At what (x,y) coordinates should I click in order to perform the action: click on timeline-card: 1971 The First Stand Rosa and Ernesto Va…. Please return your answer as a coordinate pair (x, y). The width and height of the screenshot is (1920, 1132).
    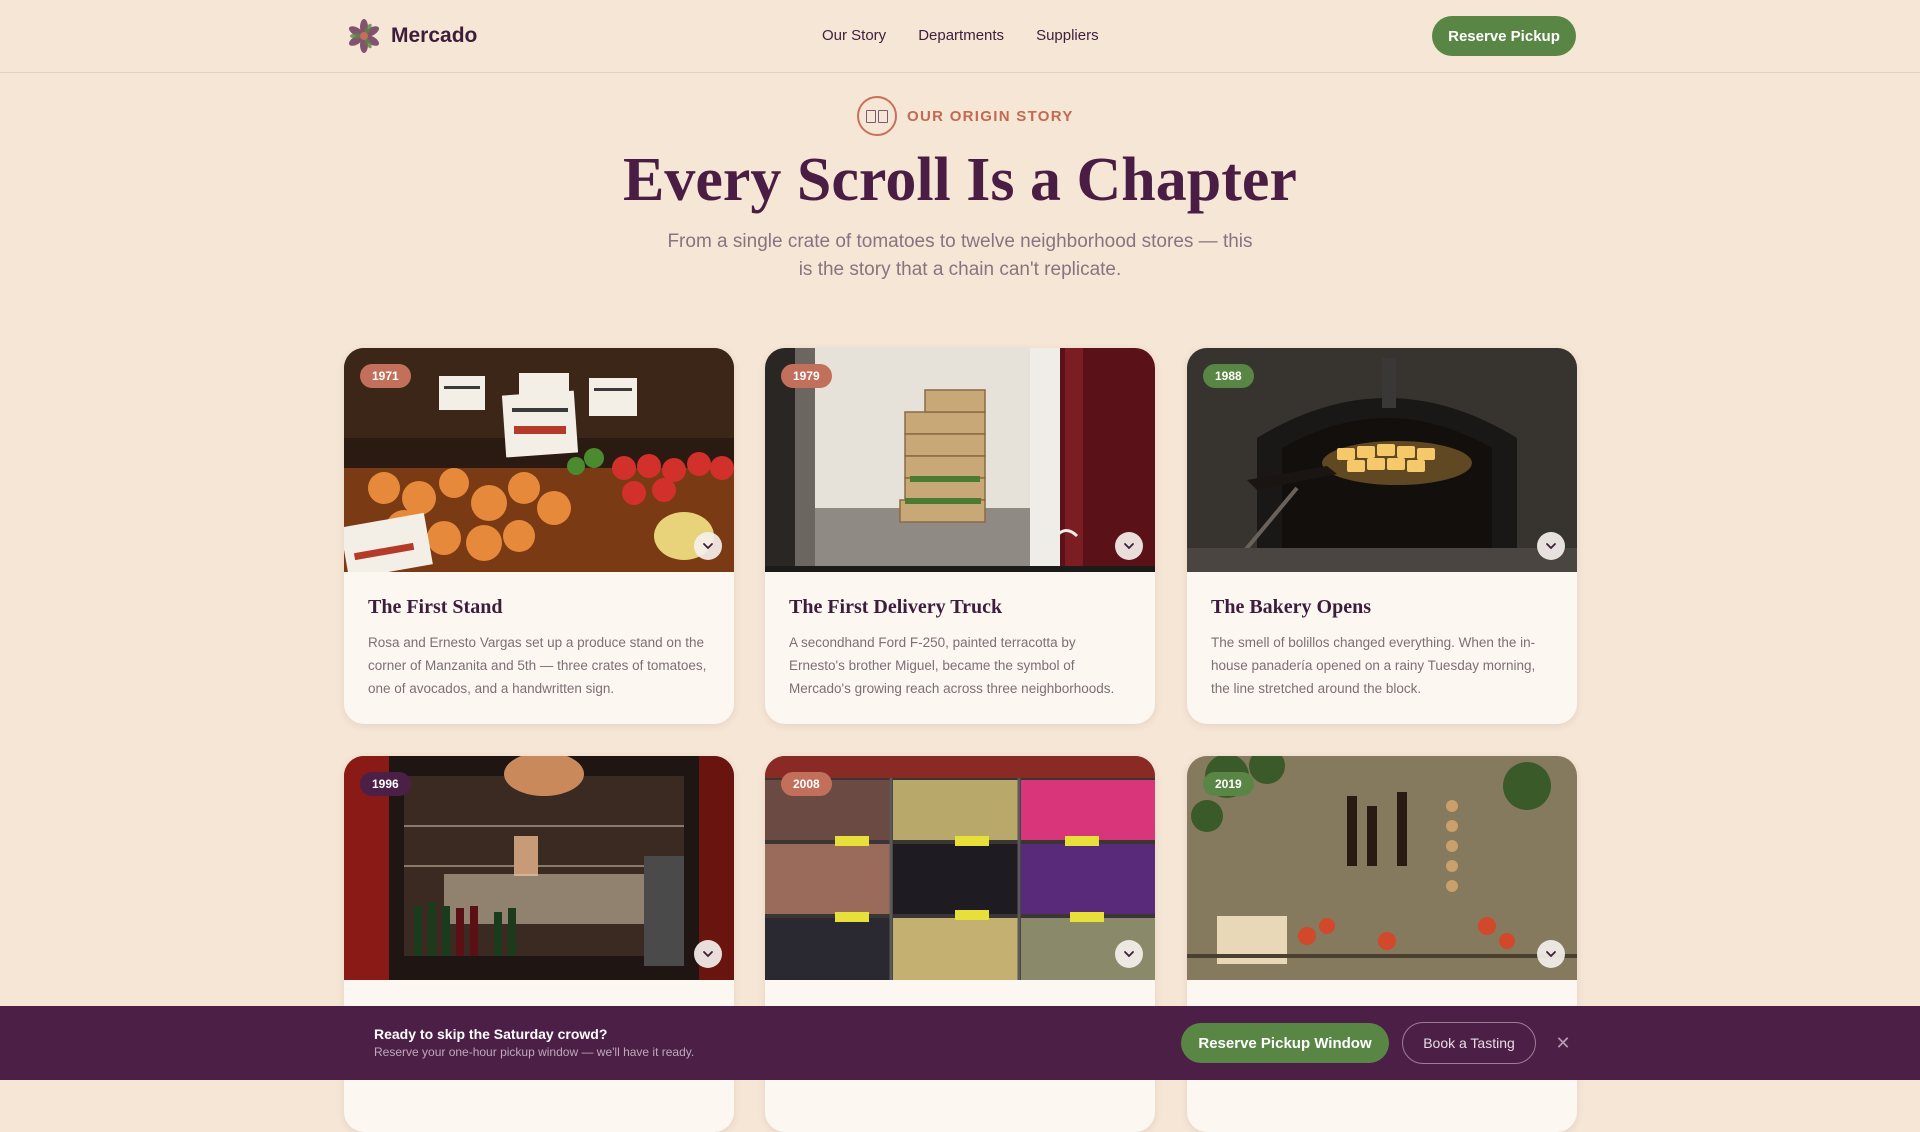
    Looking at the image, I should click on (539, 536).